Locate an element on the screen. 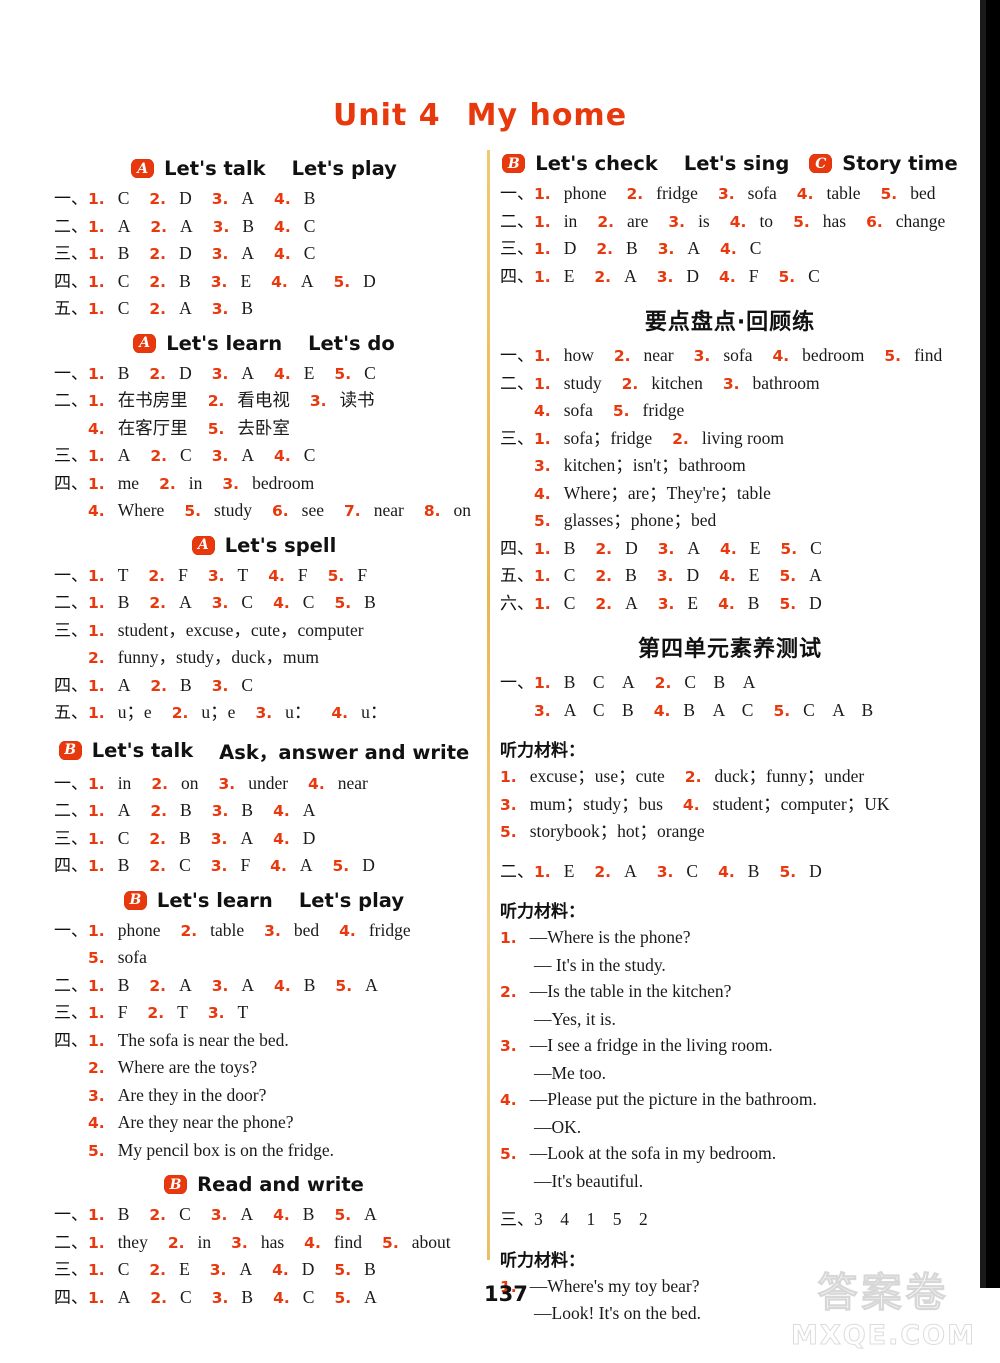 This screenshot has height=1363, width=1000. answer-value: 去卧室 is located at coordinates (263, 427).